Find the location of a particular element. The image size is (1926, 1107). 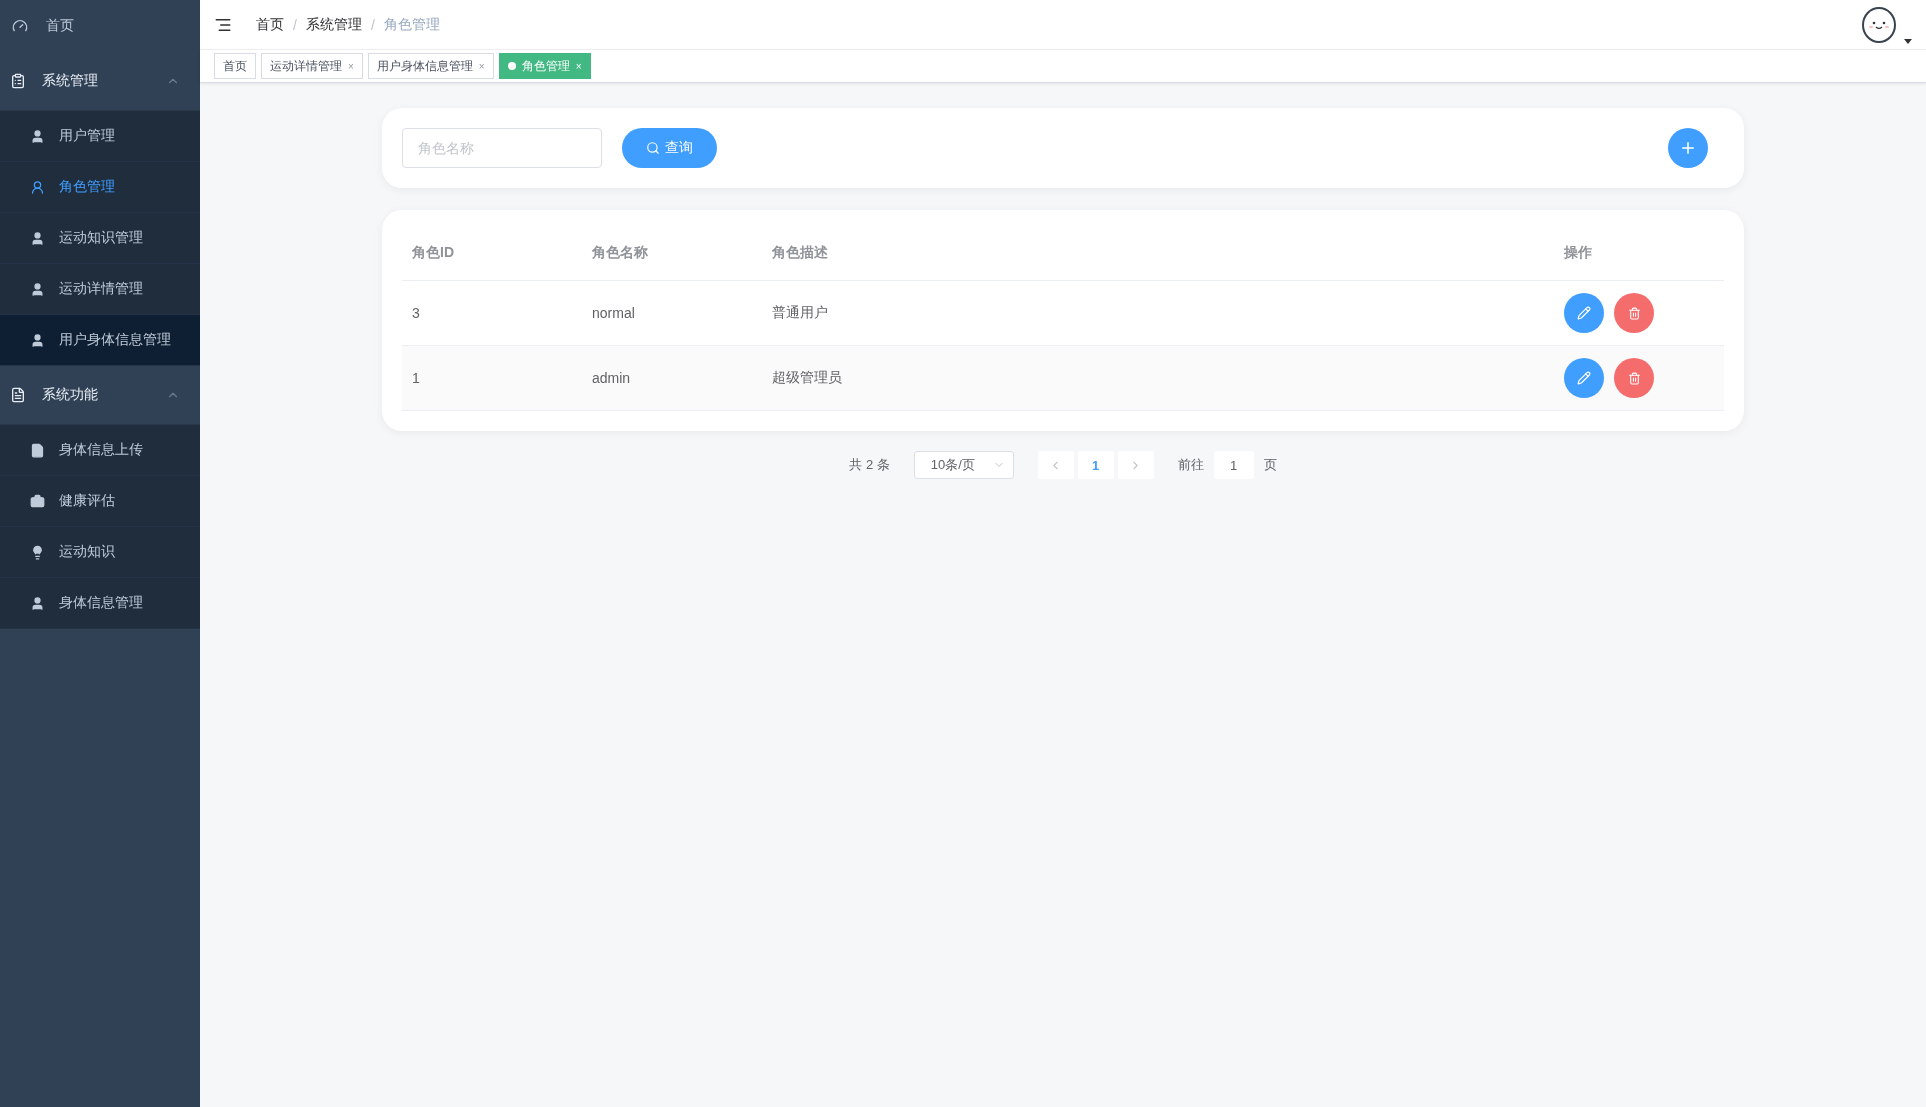

column-header: 操作 is located at coordinates (1578, 253).